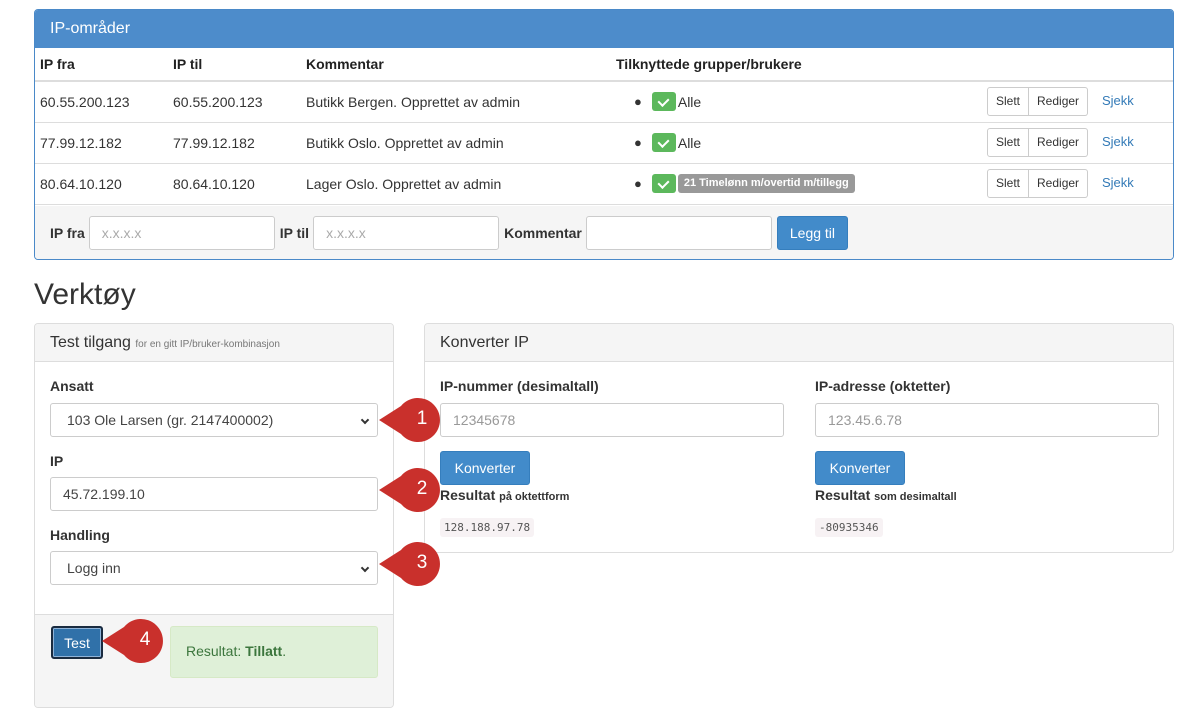 The image size is (1189, 725). What do you see at coordinates (94, 568) in the screenshot?
I see `action-select-value: Logg inn` at bounding box center [94, 568].